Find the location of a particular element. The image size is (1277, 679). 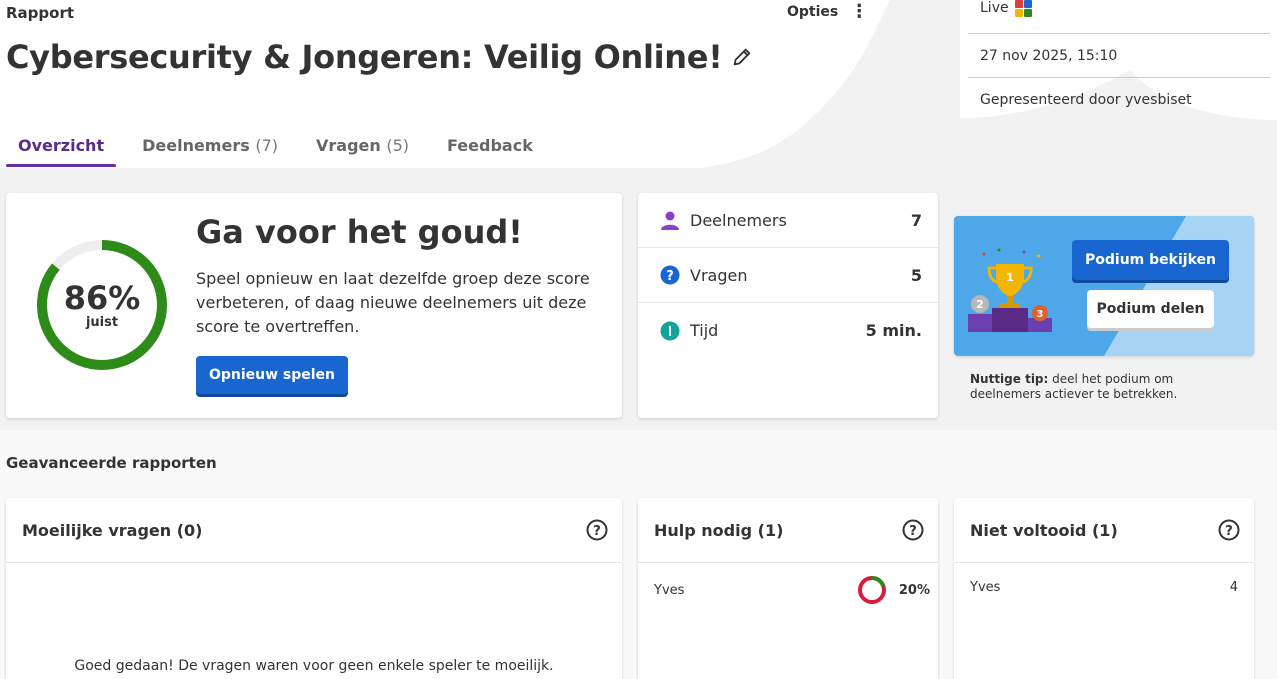

tab-label: Overzicht is located at coordinates (61, 145).